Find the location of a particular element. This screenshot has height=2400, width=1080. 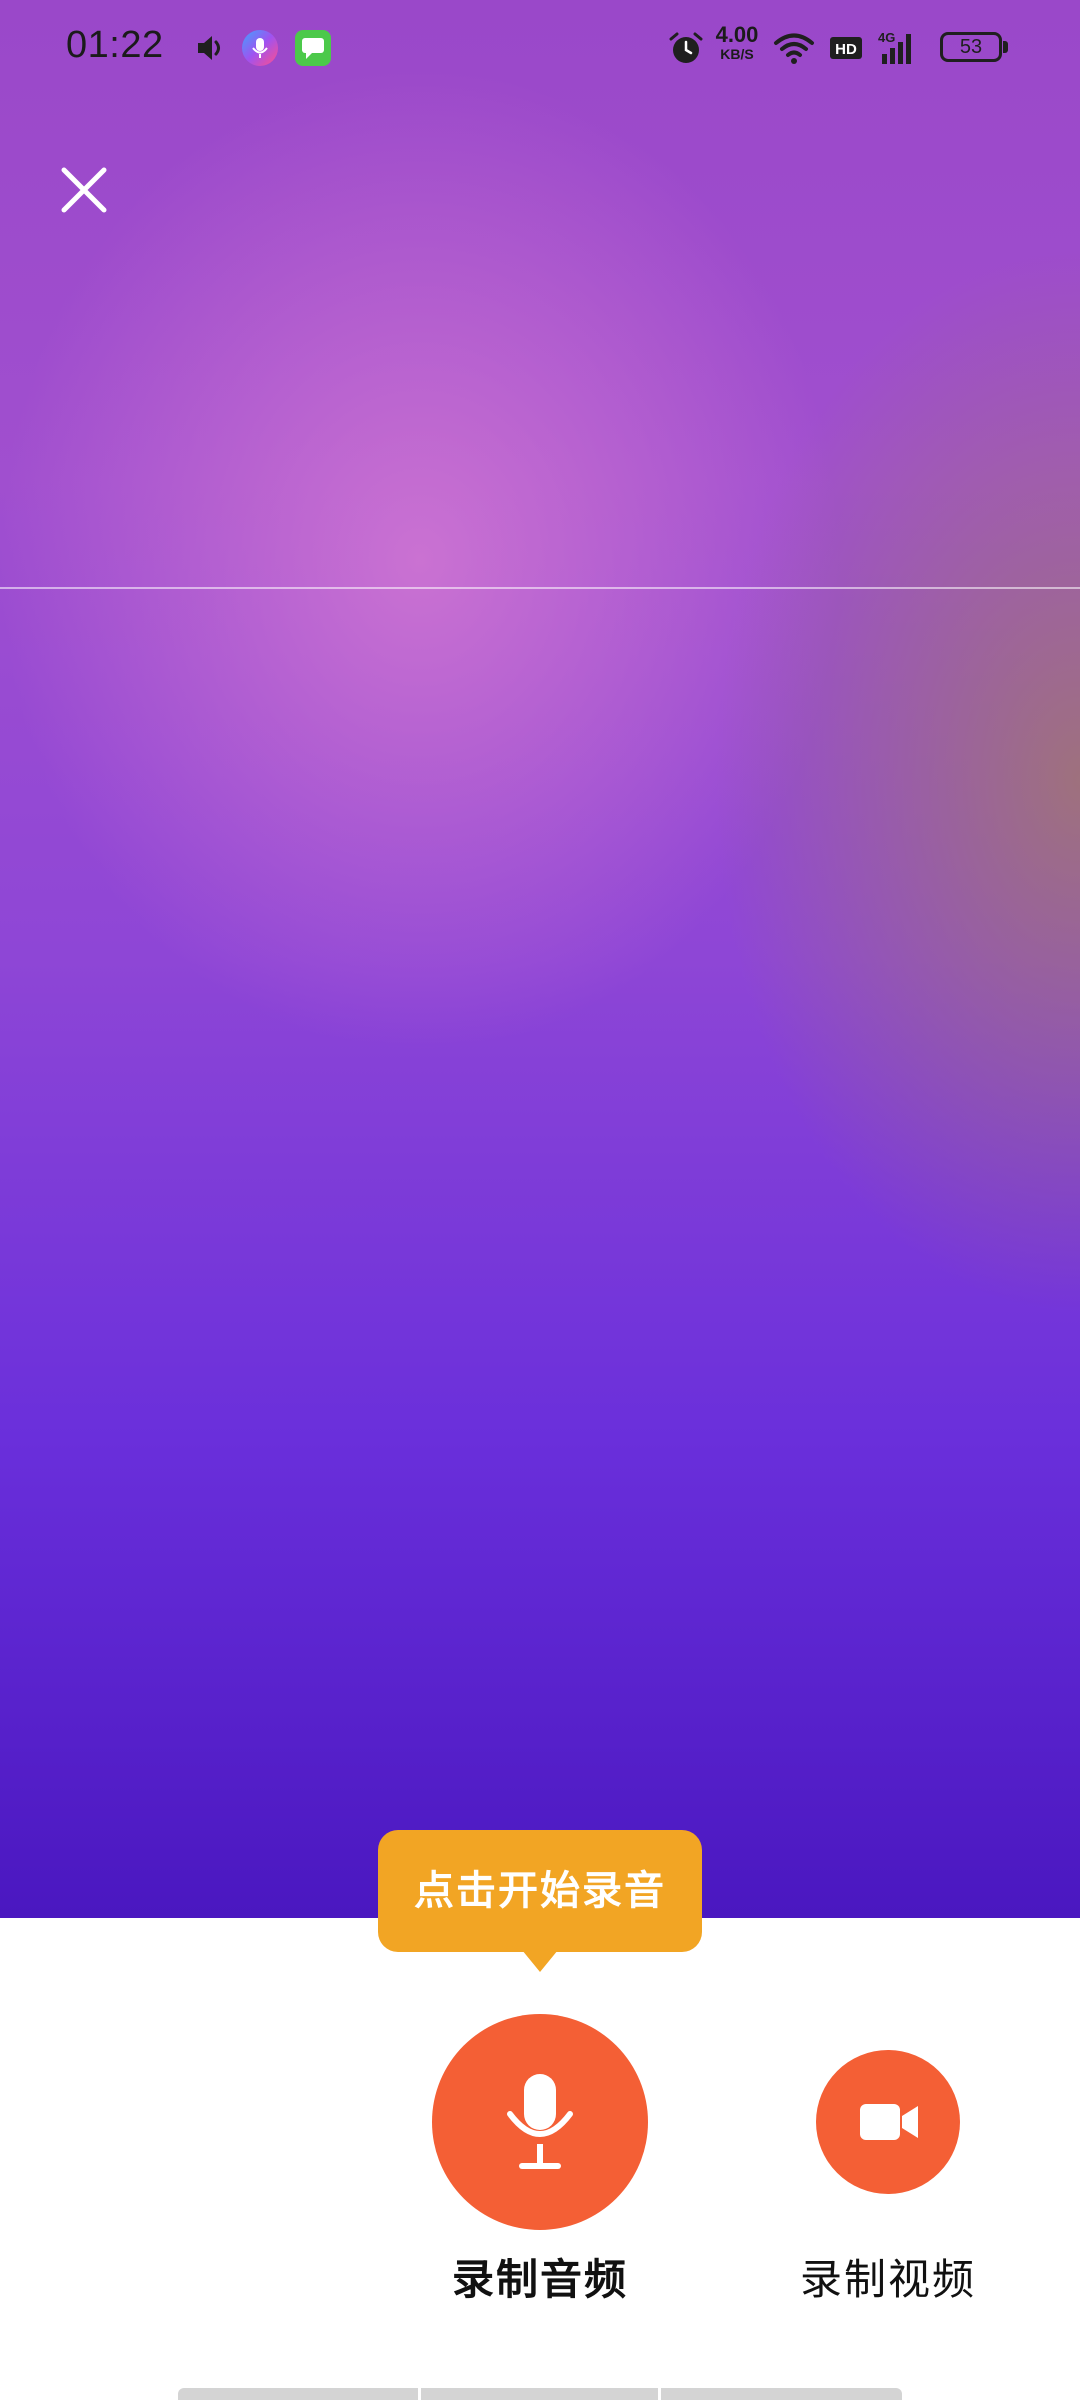

battery-icon: 53 is located at coordinates (971, 47).